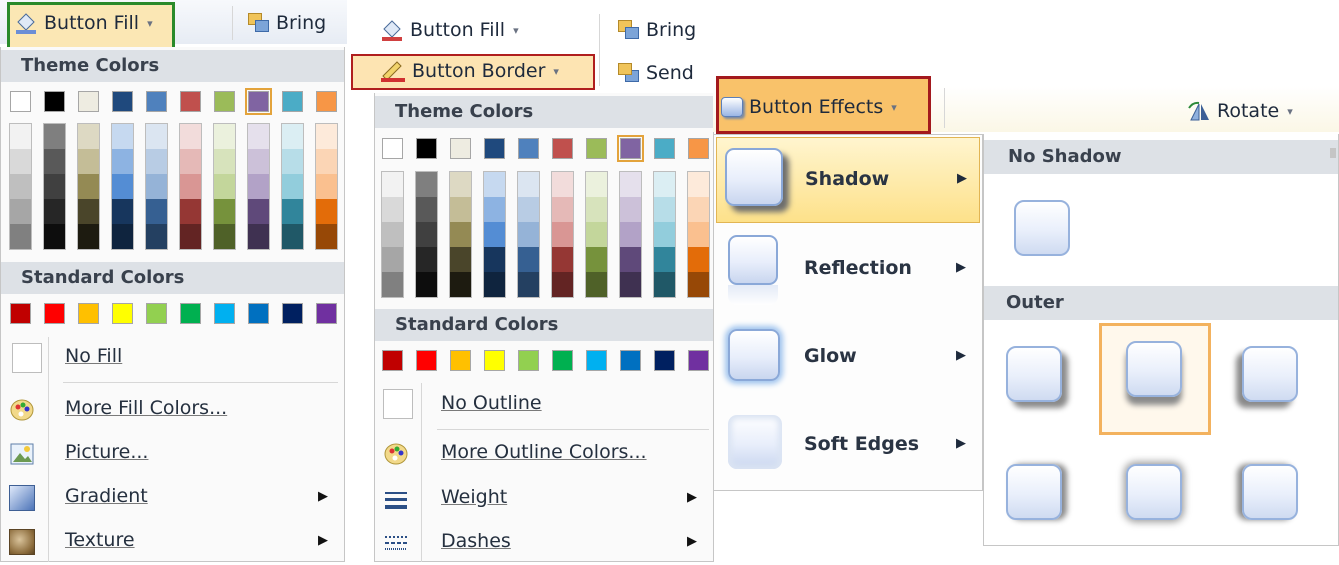  What do you see at coordinates (1240, 111) in the screenshot?
I see `rotate-button: Rotate ▾` at bounding box center [1240, 111].